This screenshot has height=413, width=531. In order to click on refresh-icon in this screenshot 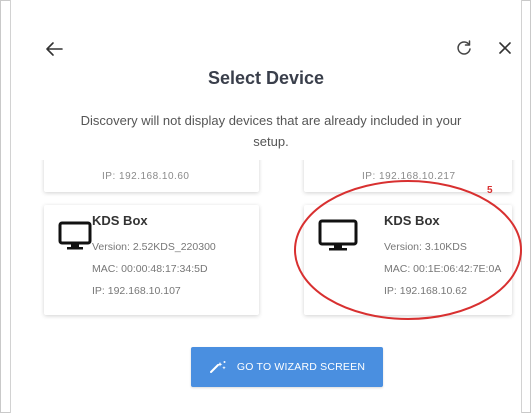, I will do `click(464, 47)`.